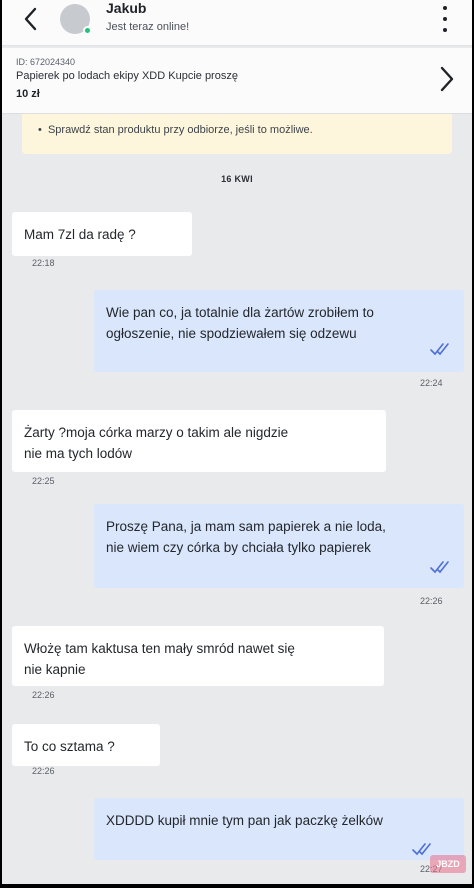  I want to click on message-incoming: To co sztama ?, so click(86, 745).